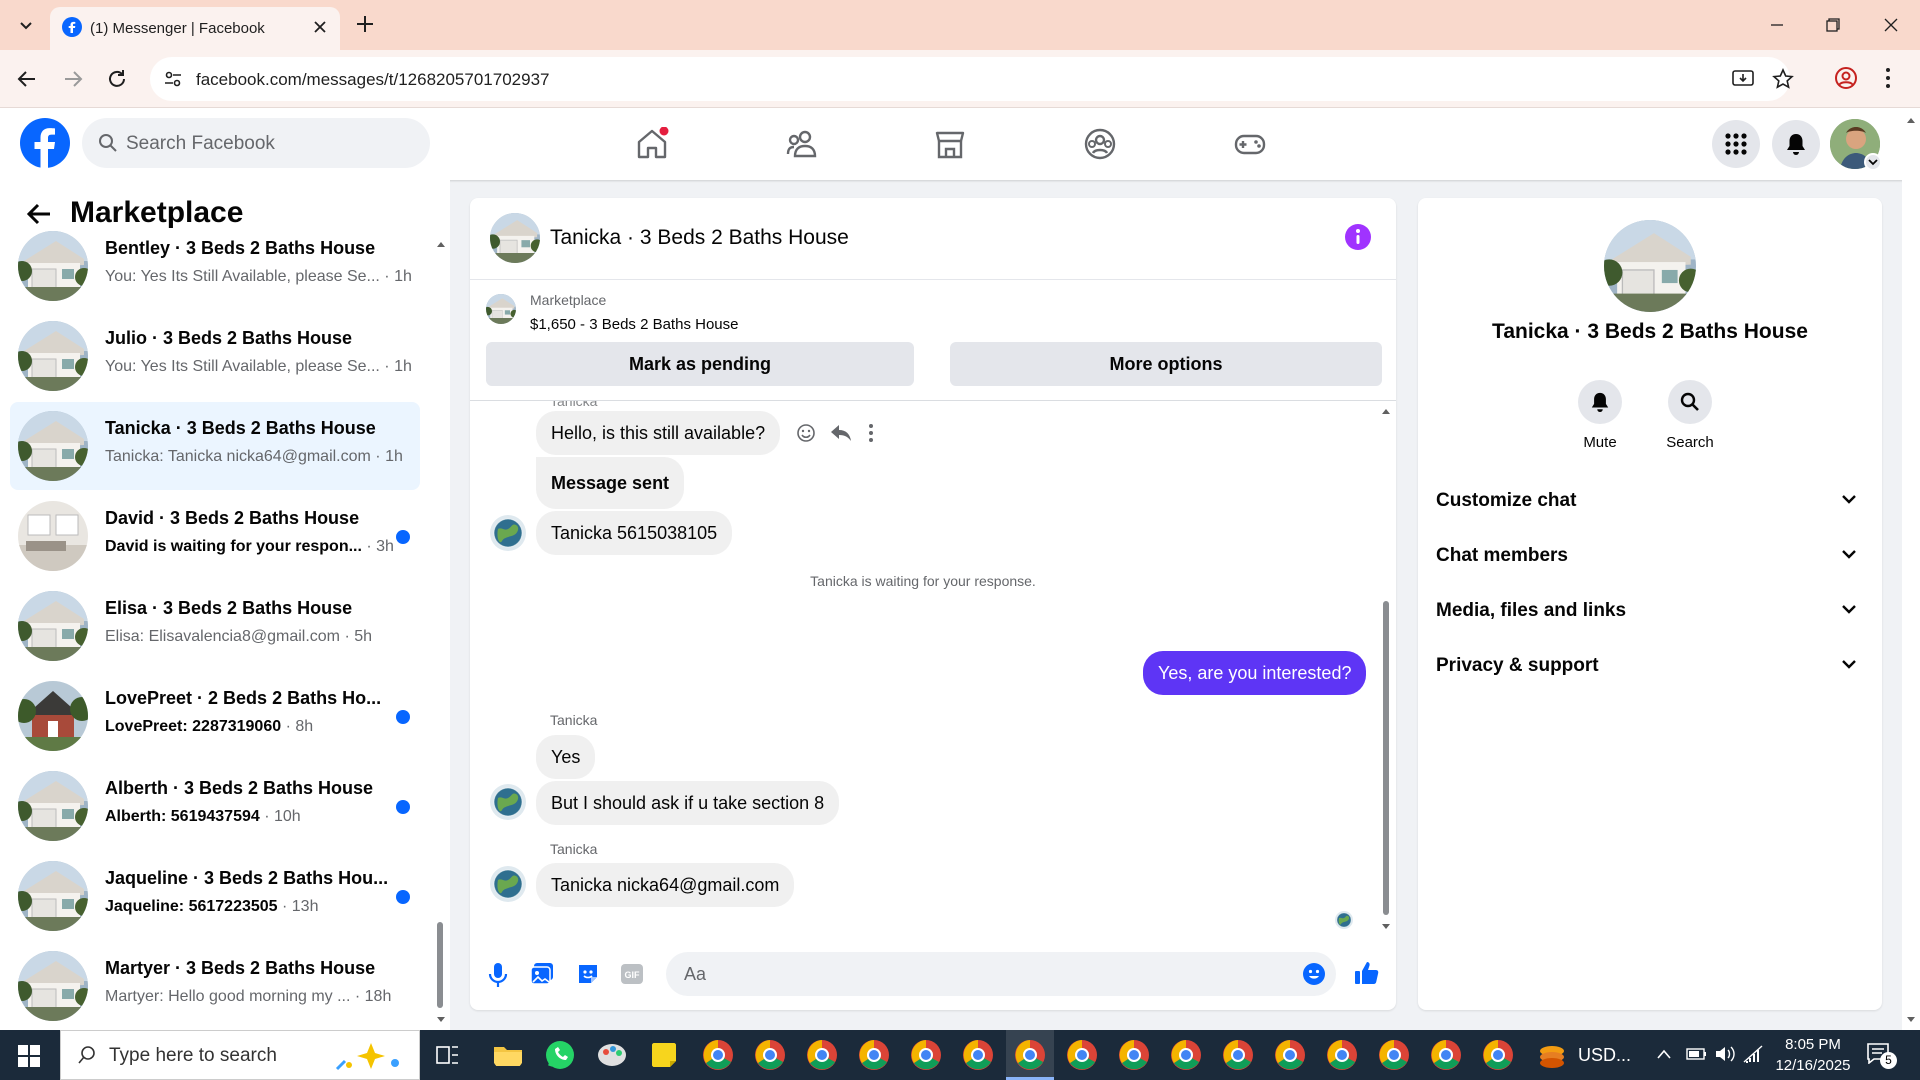  What do you see at coordinates (441, 632) in the screenshot?
I see `conversation-scrollbar` at bounding box center [441, 632].